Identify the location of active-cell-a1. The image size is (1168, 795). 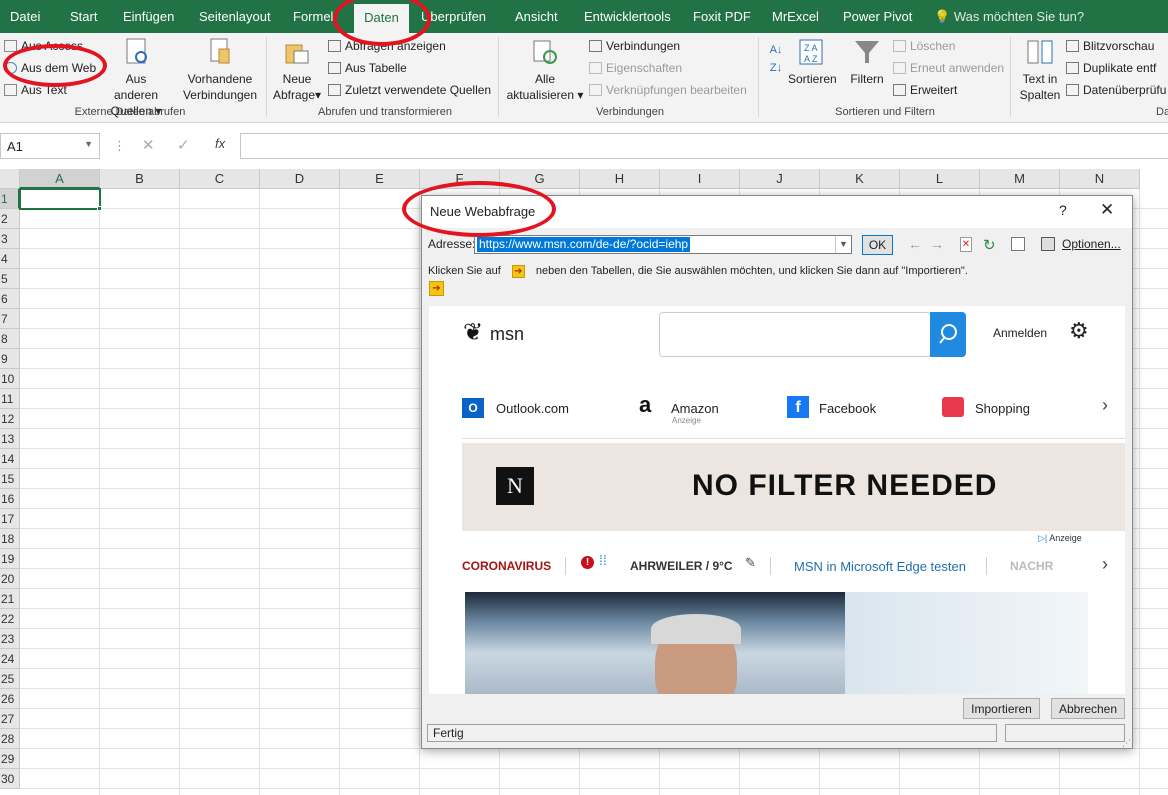
(60, 199).